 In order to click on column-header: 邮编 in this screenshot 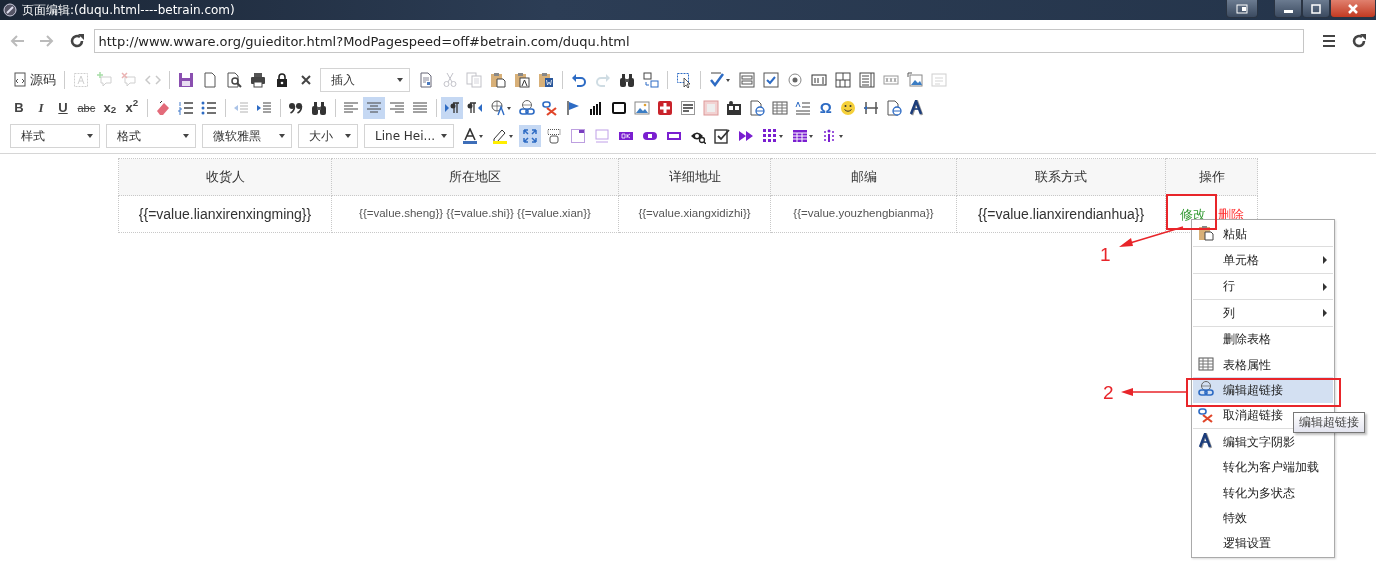, I will do `click(863, 177)`.